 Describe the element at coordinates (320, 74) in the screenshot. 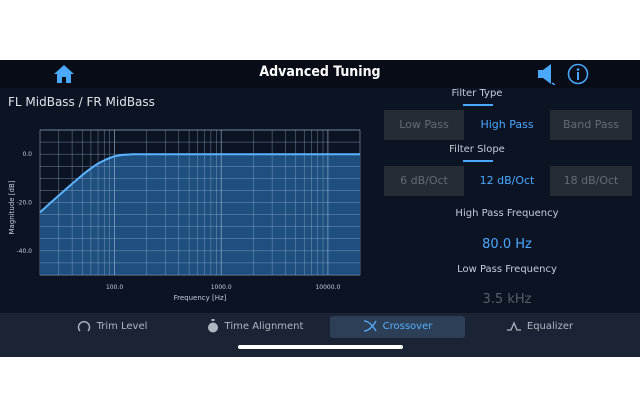

I see `header-bar: Advanced Tuning` at that location.